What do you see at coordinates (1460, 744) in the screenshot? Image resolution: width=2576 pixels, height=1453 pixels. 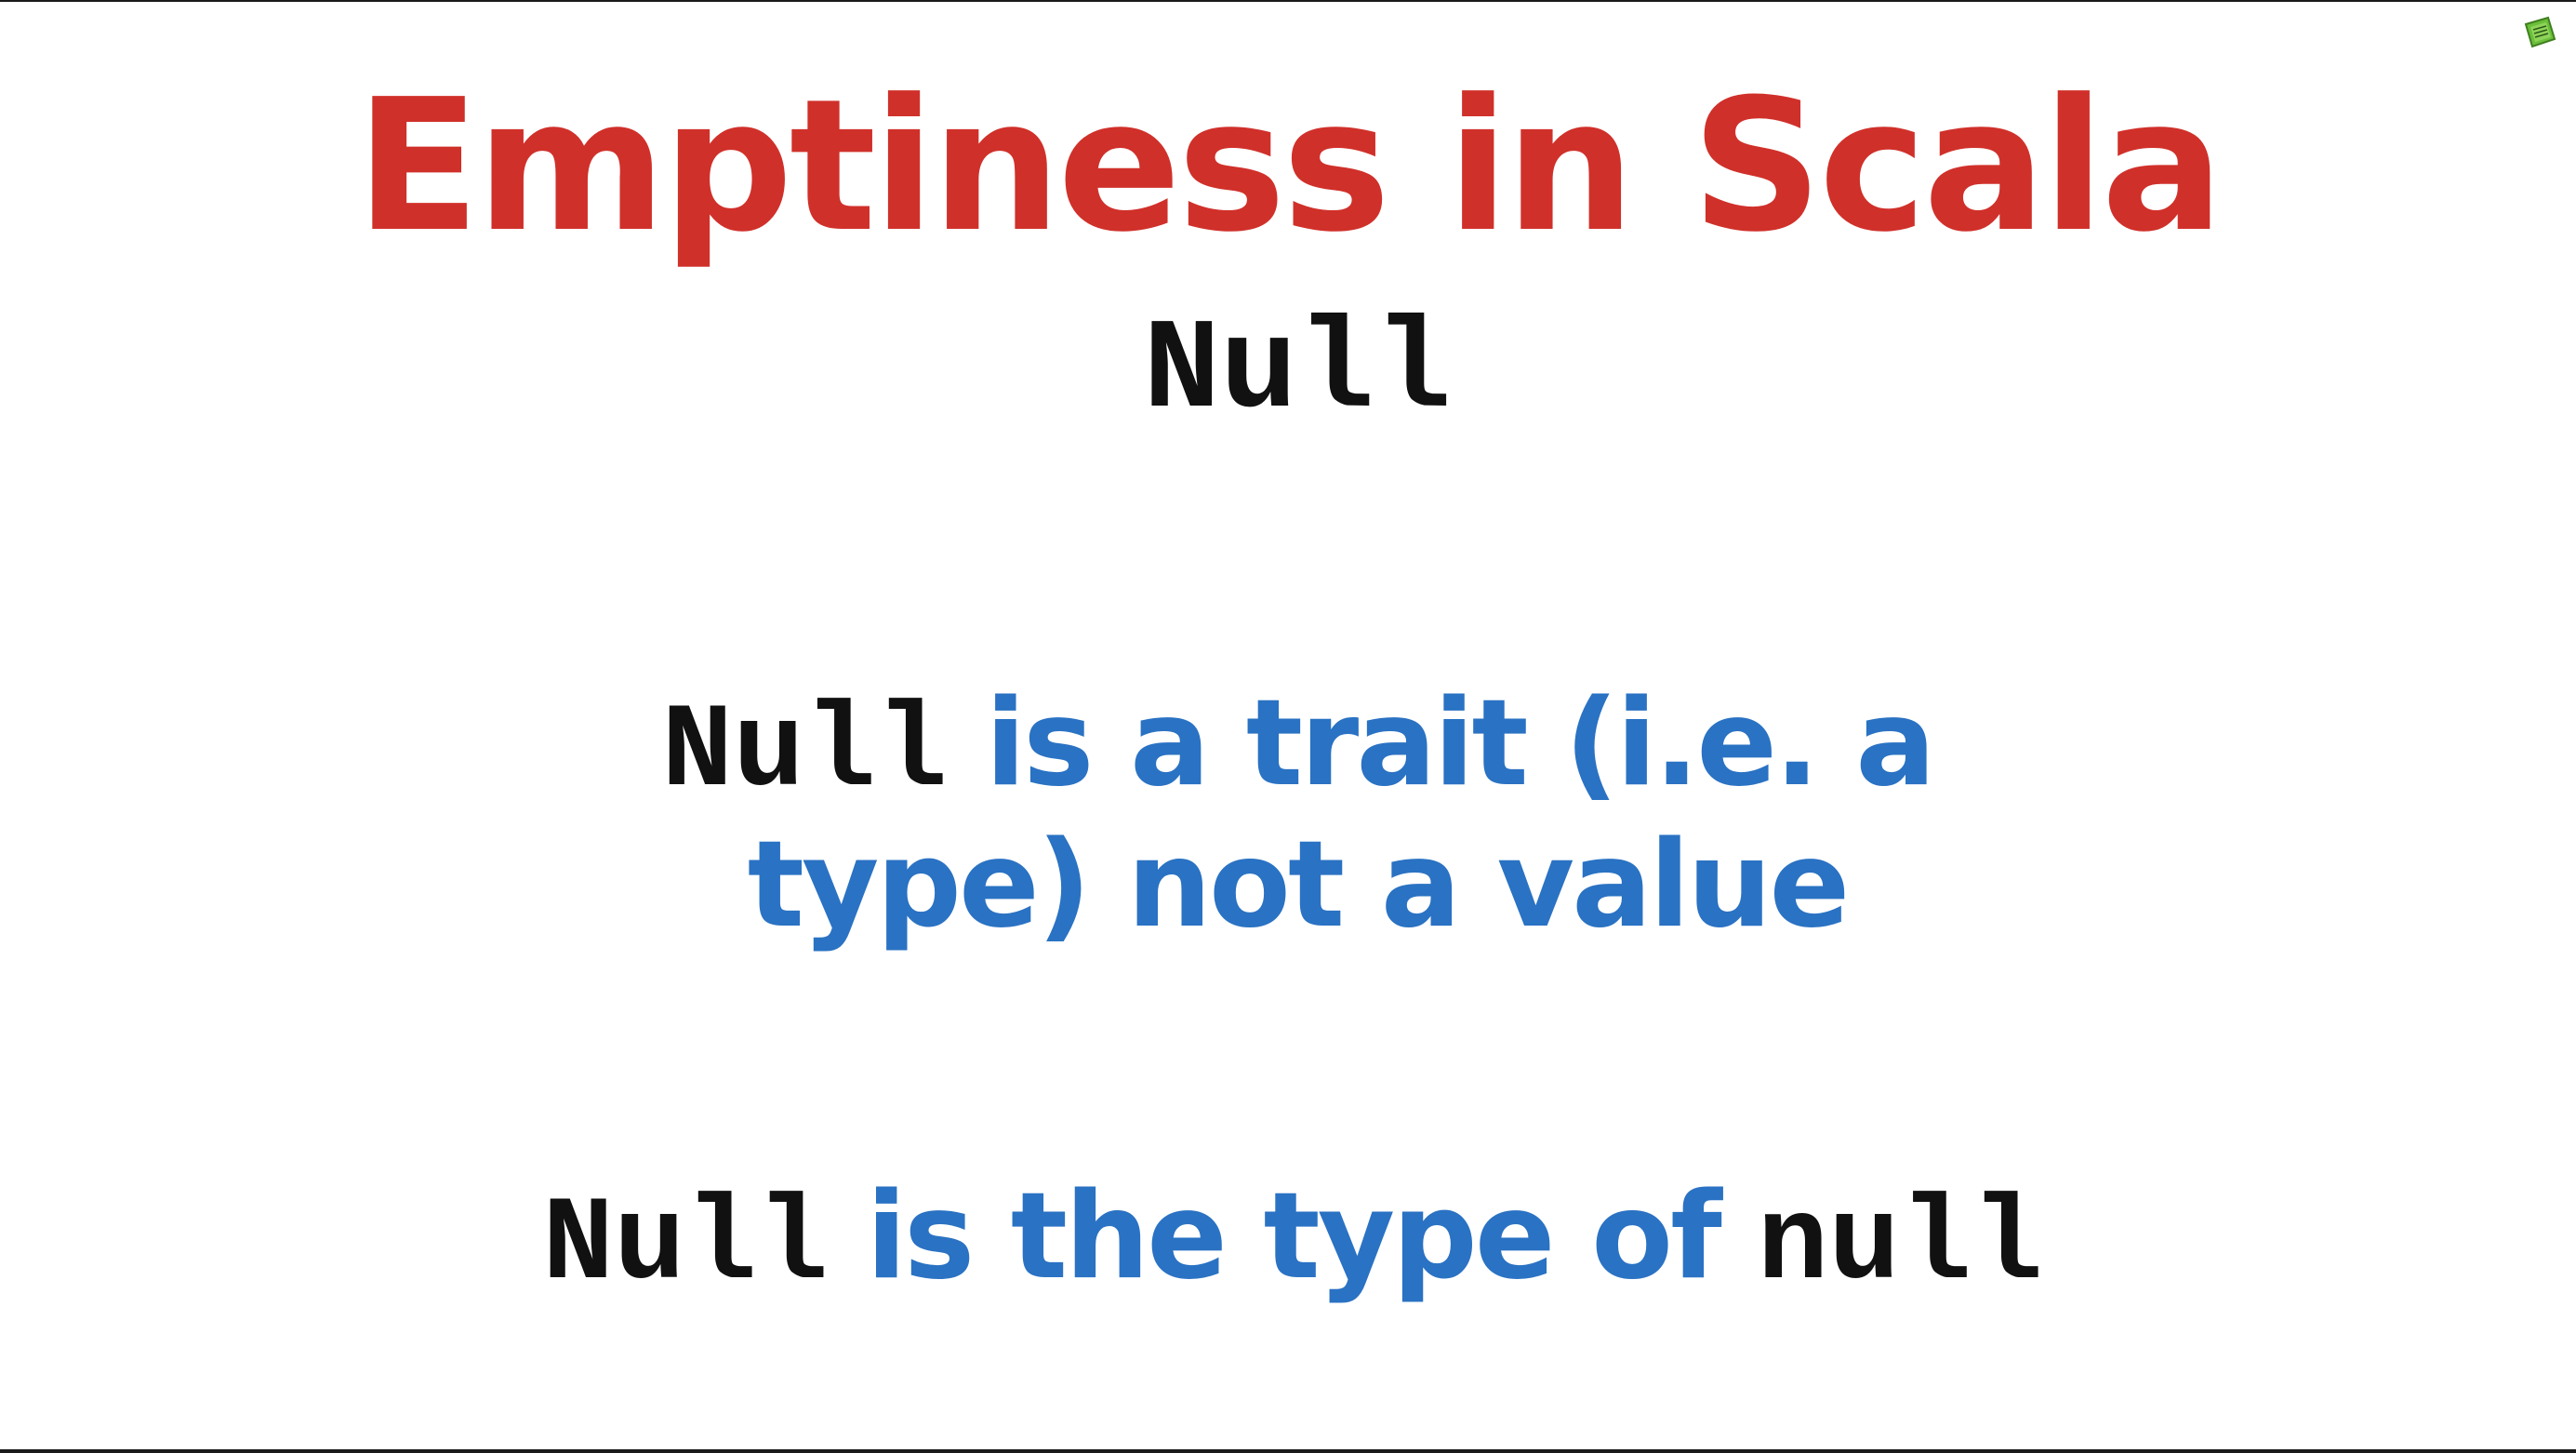 I see `statement-1-text-line-1: is a trait (i.e. a` at bounding box center [1460, 744].